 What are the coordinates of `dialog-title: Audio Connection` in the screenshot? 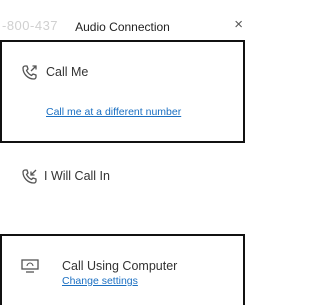 It's located at (122, 27).